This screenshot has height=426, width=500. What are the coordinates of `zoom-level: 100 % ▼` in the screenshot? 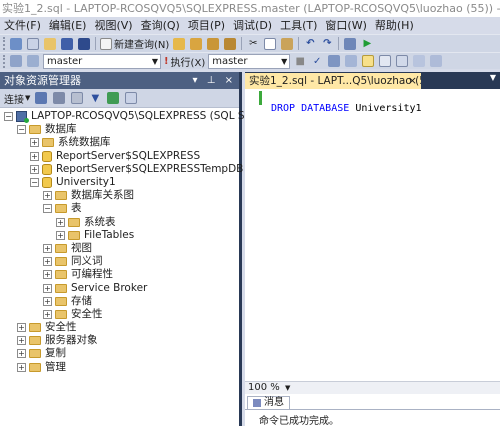 It's located at (372, 387).